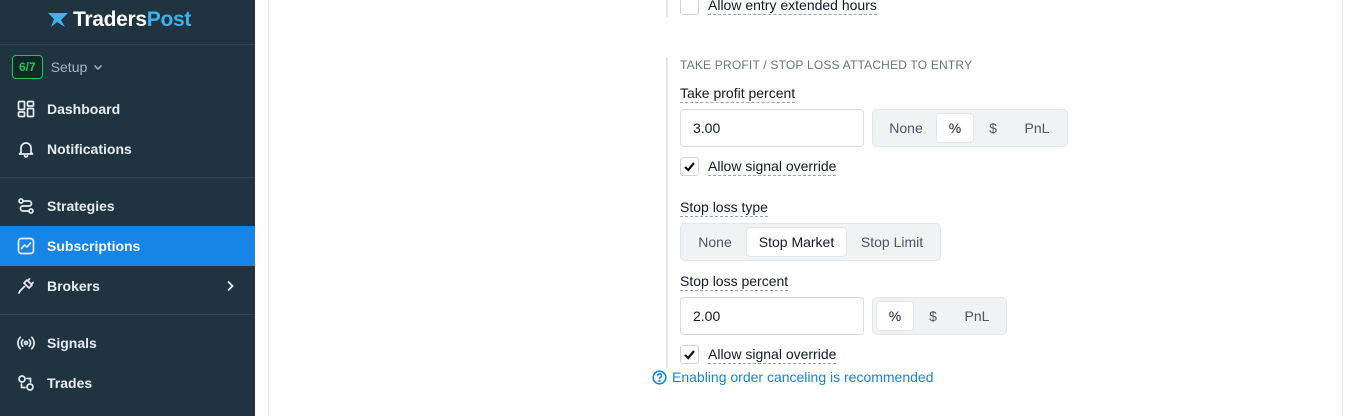  What do you see at coordinates (169, 19) in the screenshot?
I see `logo-text-post: Post` at bounding box center [169, 19].